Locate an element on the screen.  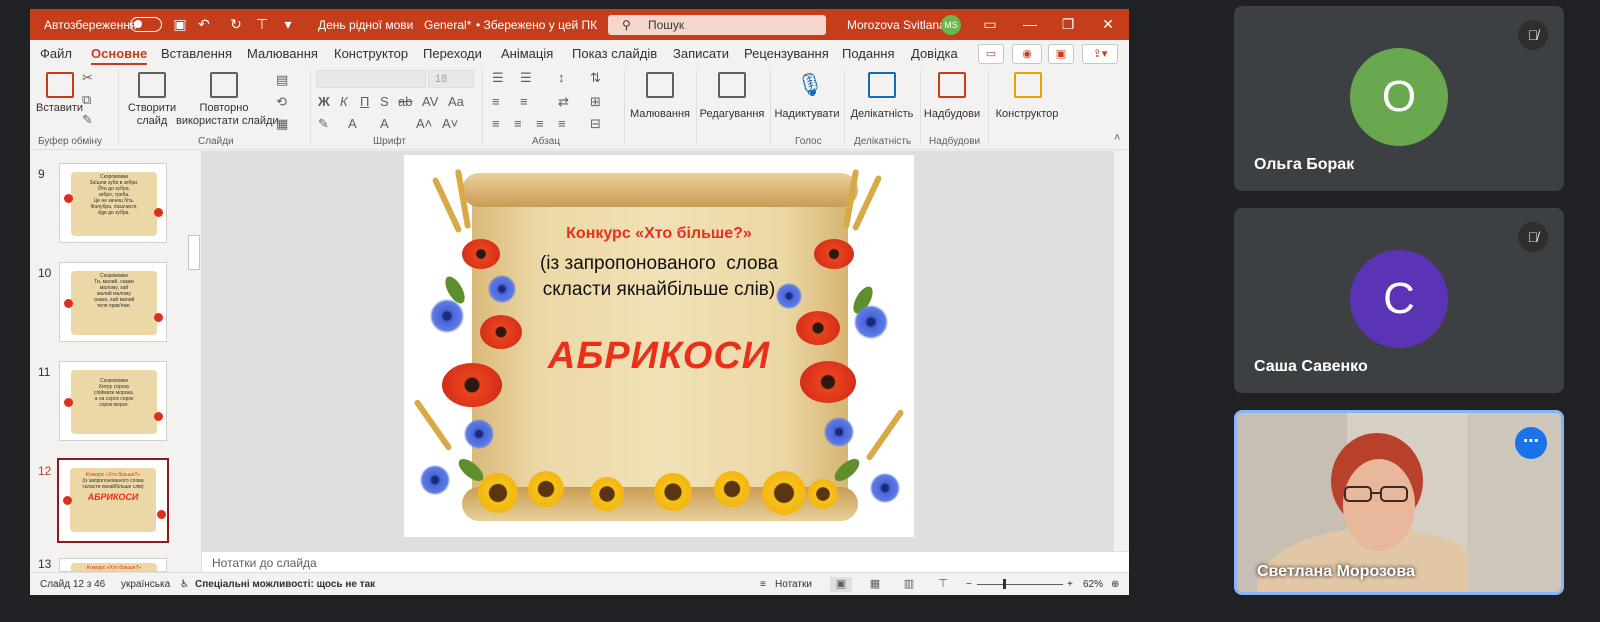
addins-icon is located at coordinates (952, 85).